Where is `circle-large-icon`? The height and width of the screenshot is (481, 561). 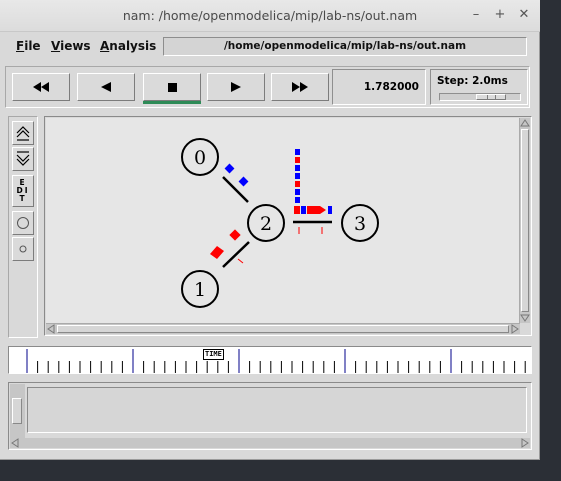
circle-large-icon is located at coordinates (23, 223).